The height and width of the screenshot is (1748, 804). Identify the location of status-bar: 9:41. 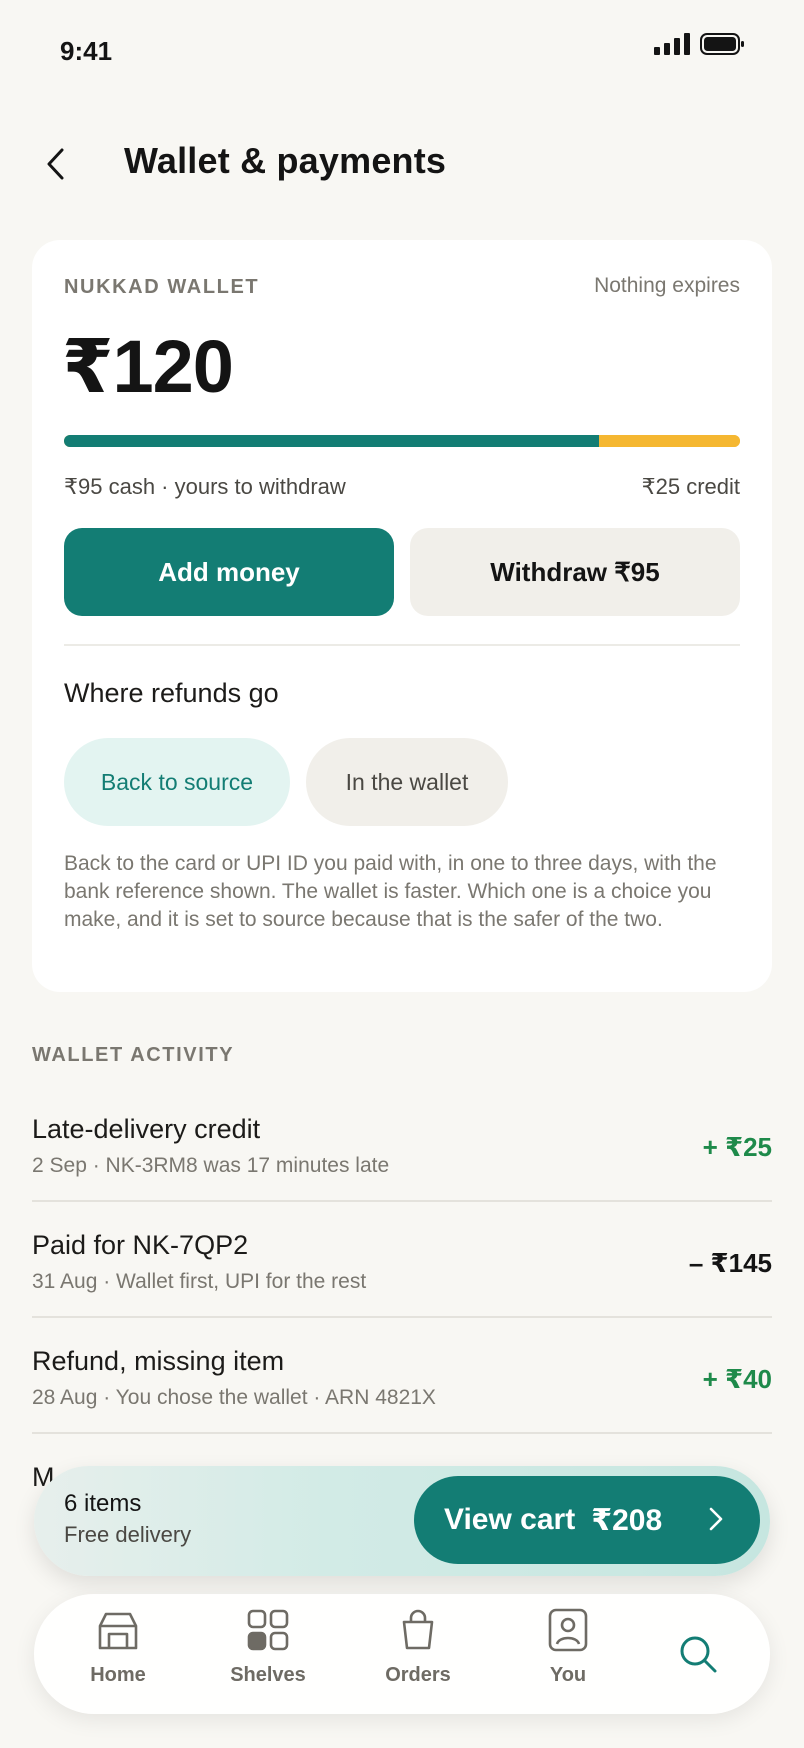
(402, 50).